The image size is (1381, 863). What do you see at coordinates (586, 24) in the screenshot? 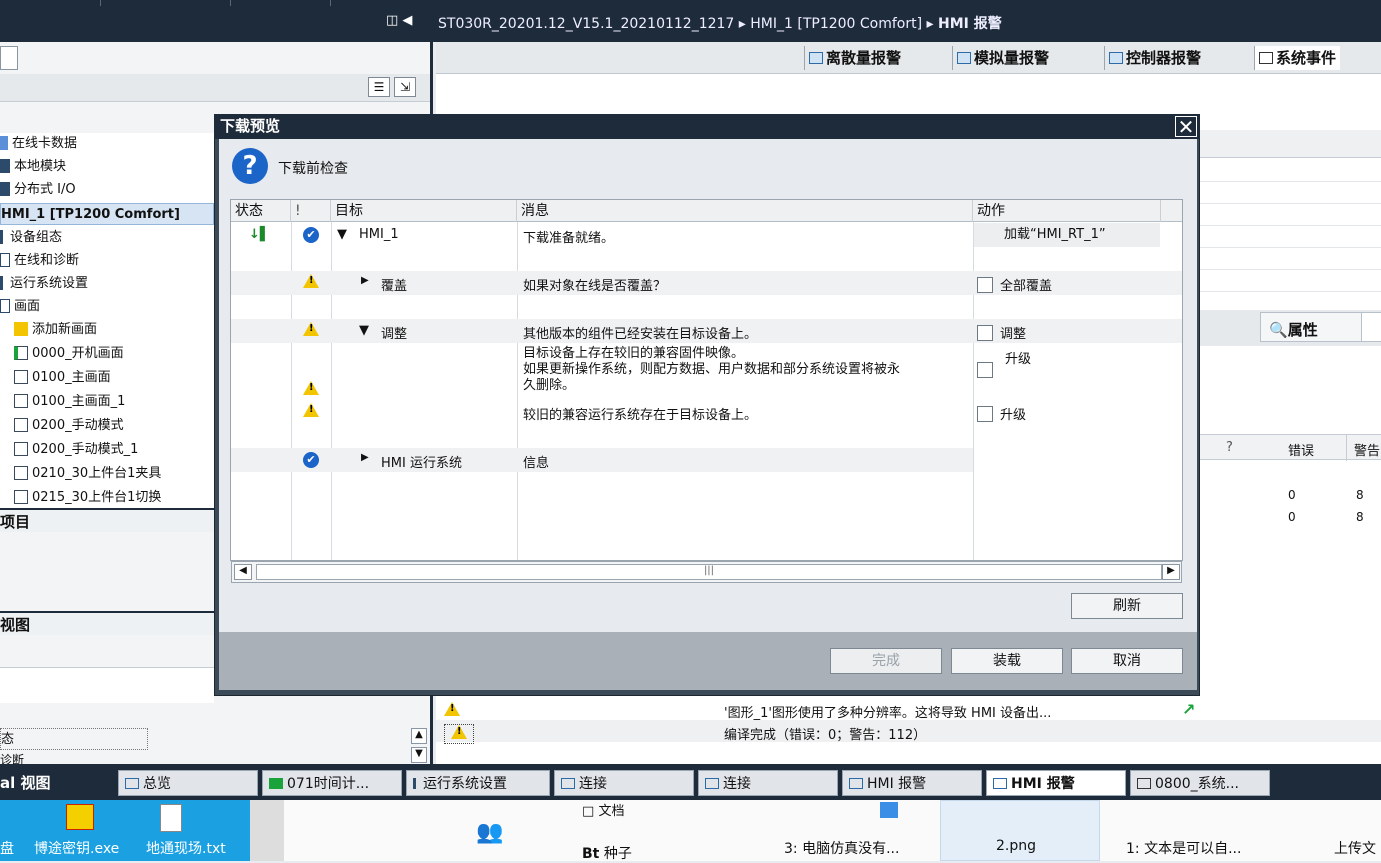
I see `breadcrumb-project: ST030R_20201.12_V15.1_20210112_1217` at bounding box center [586, 24].